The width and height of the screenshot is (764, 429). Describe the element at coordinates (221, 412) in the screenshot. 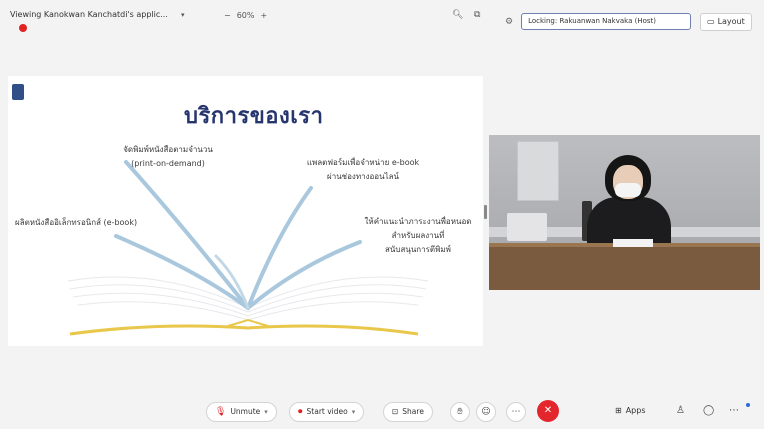

I see `mic-muted-icon: 🎙︎` at that location.